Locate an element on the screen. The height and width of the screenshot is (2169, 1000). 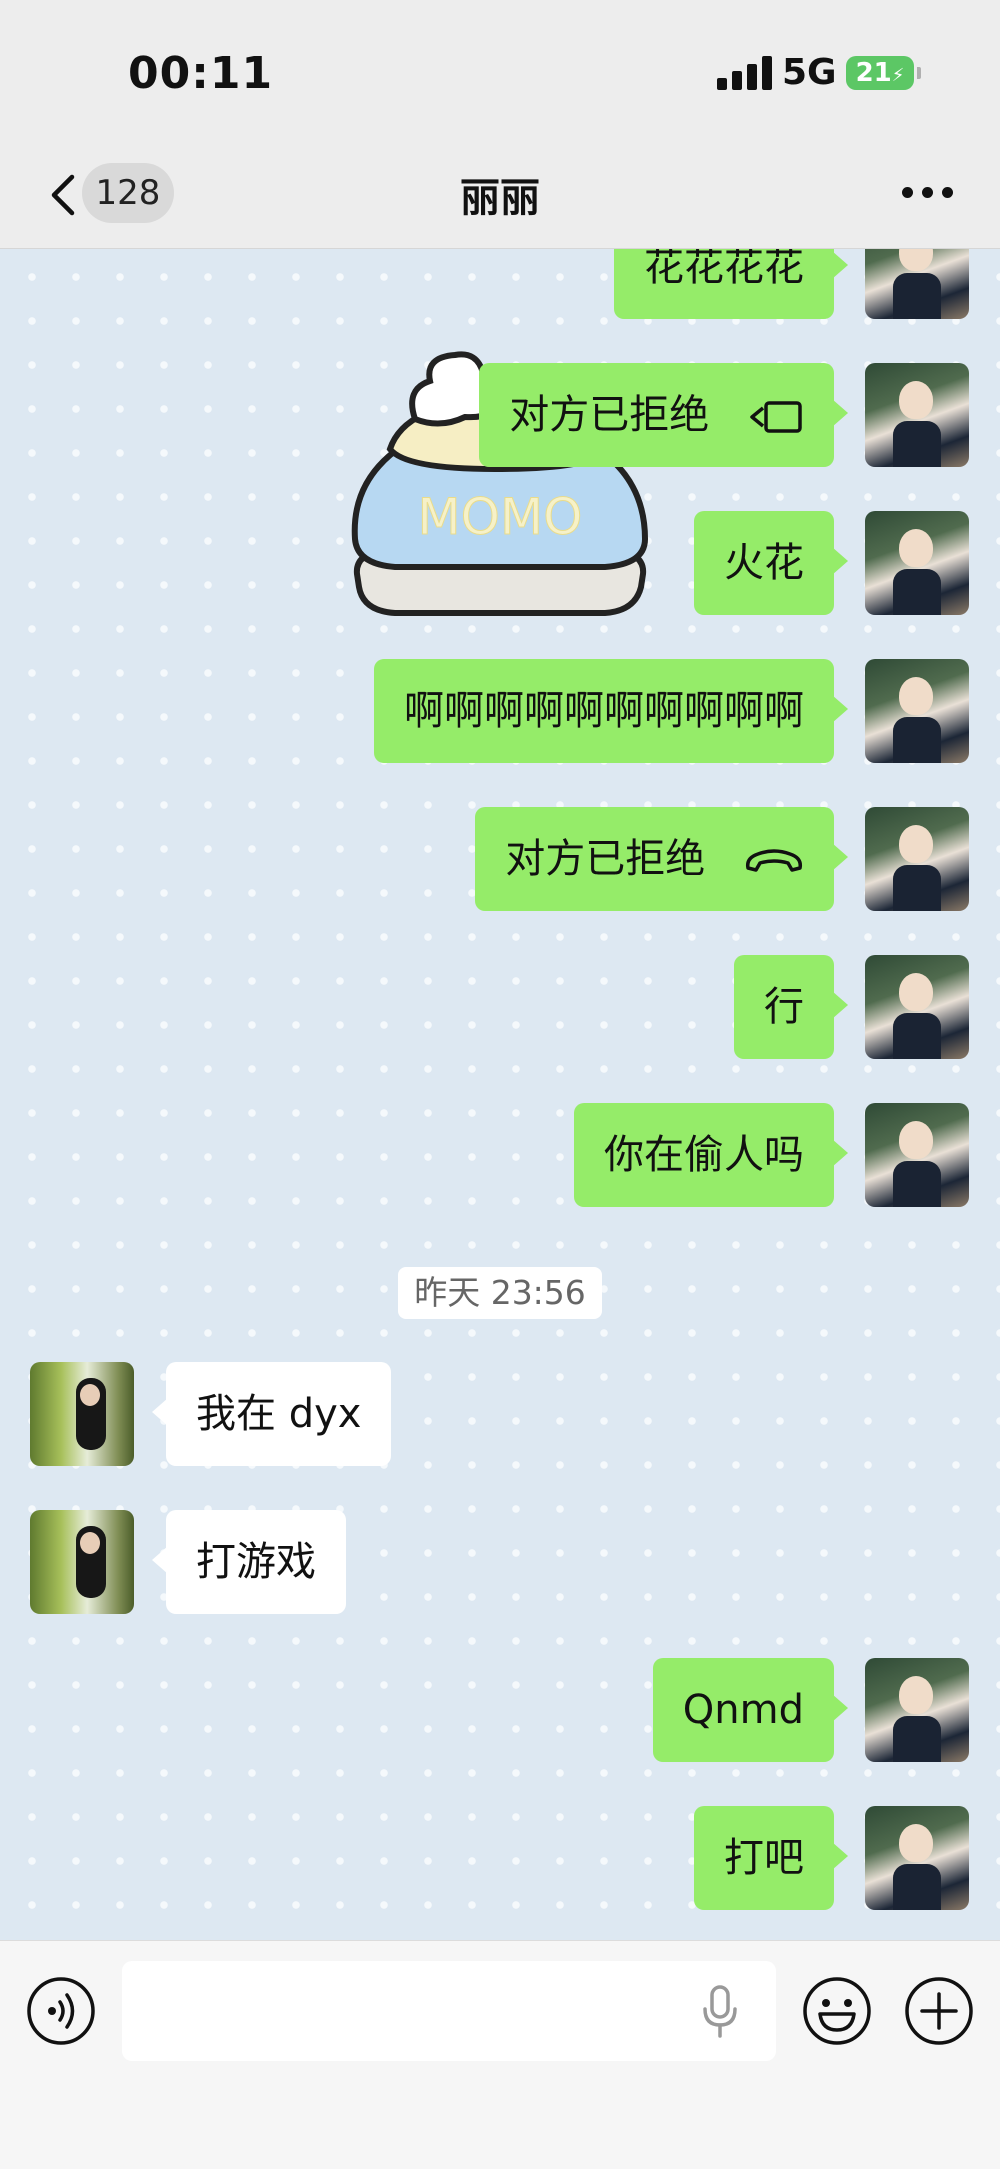
message-text: 行 is located at coordinates (784, 1007).